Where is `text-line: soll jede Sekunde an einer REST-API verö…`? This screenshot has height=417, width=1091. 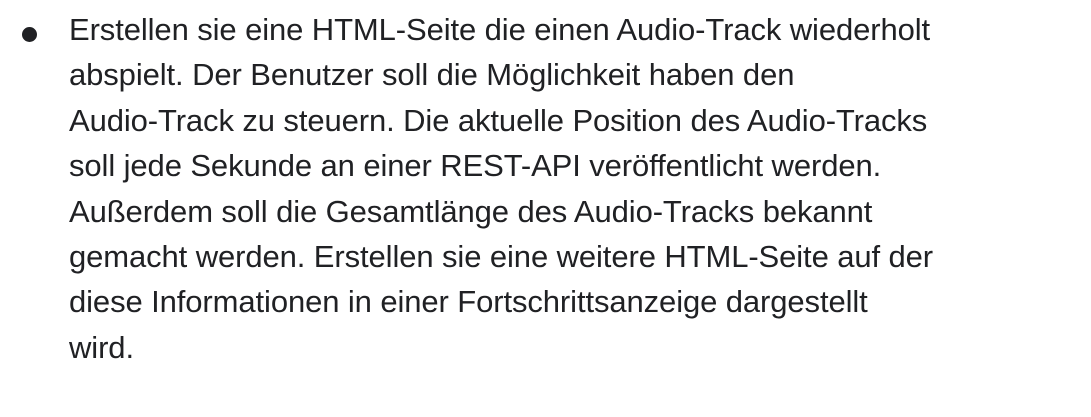 text-line: soll jede Sekunde an einer REST-API verö… is located at coordinates (475, 165).